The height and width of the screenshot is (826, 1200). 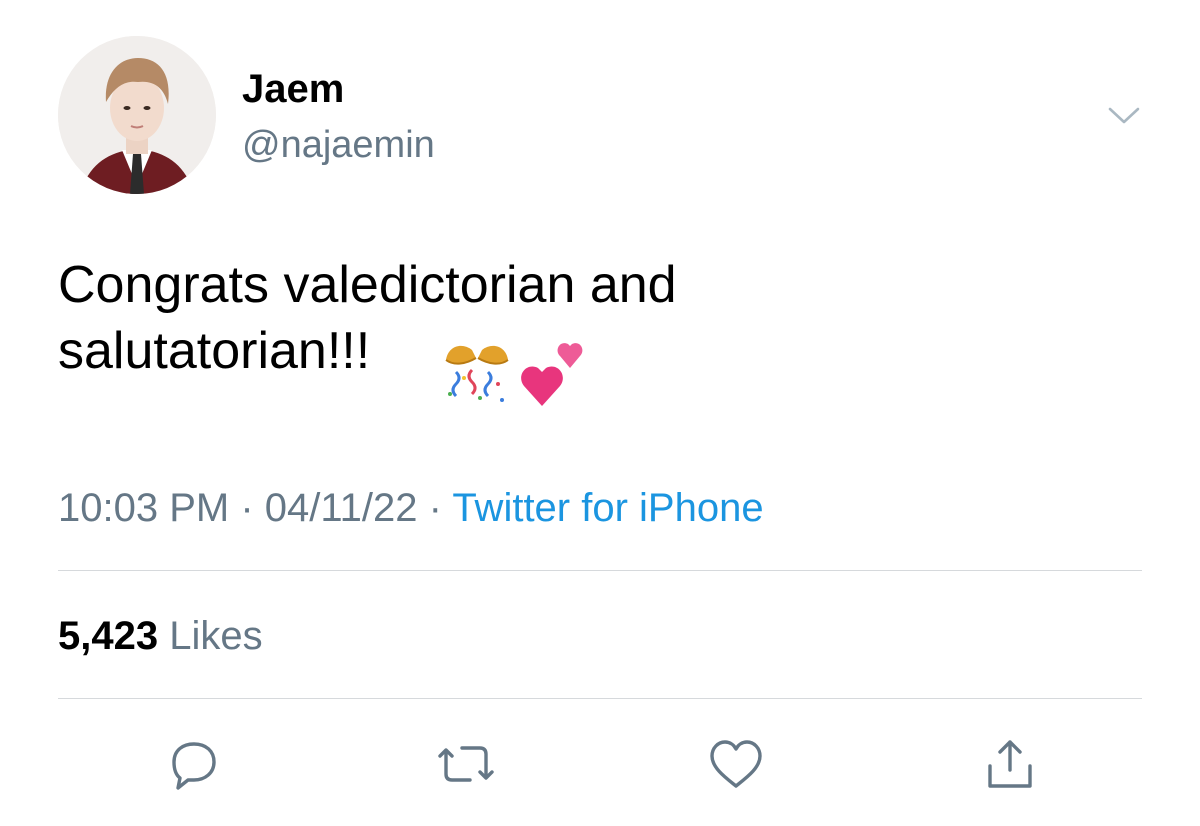 I want to click on likes-label: Likes, so click(x=216, y=636).